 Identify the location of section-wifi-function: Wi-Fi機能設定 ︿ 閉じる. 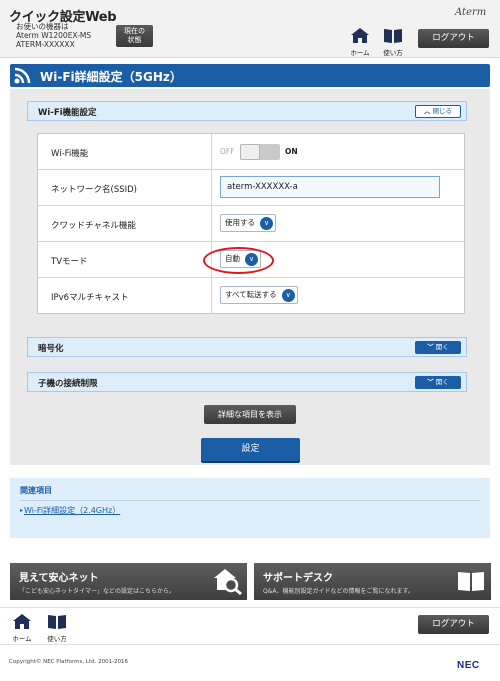
(247, 111).